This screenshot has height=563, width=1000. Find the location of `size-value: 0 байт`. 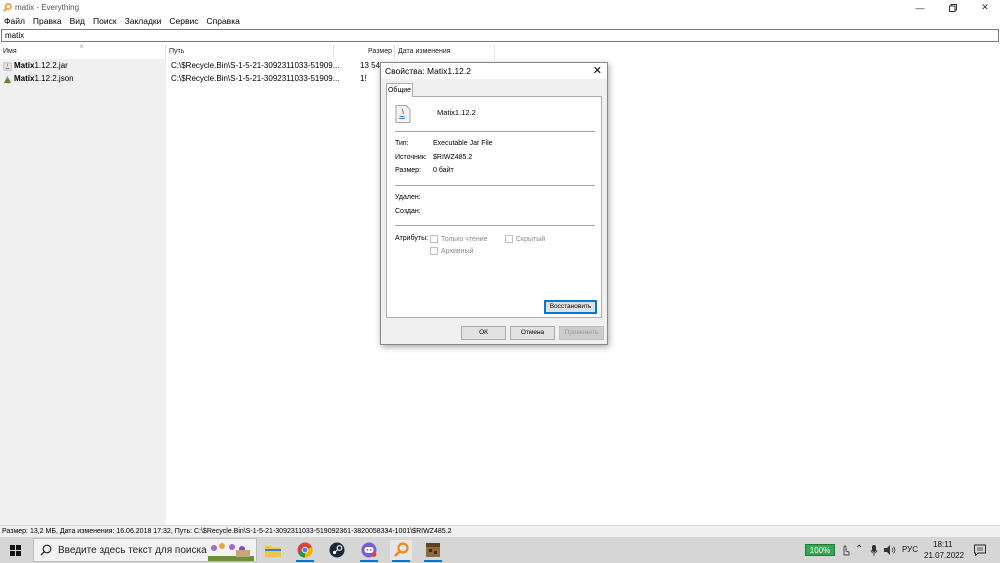

size-value: 0 байт is located at coordinates (443, 170).